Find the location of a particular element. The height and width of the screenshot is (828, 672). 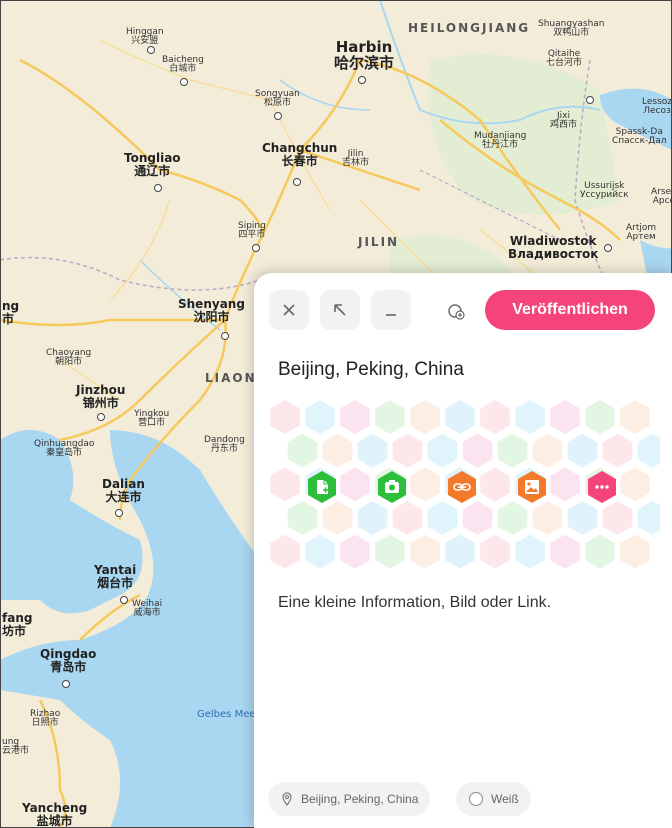

city-label: Qingdao 青岛市 is located at coordinates (68, 660).